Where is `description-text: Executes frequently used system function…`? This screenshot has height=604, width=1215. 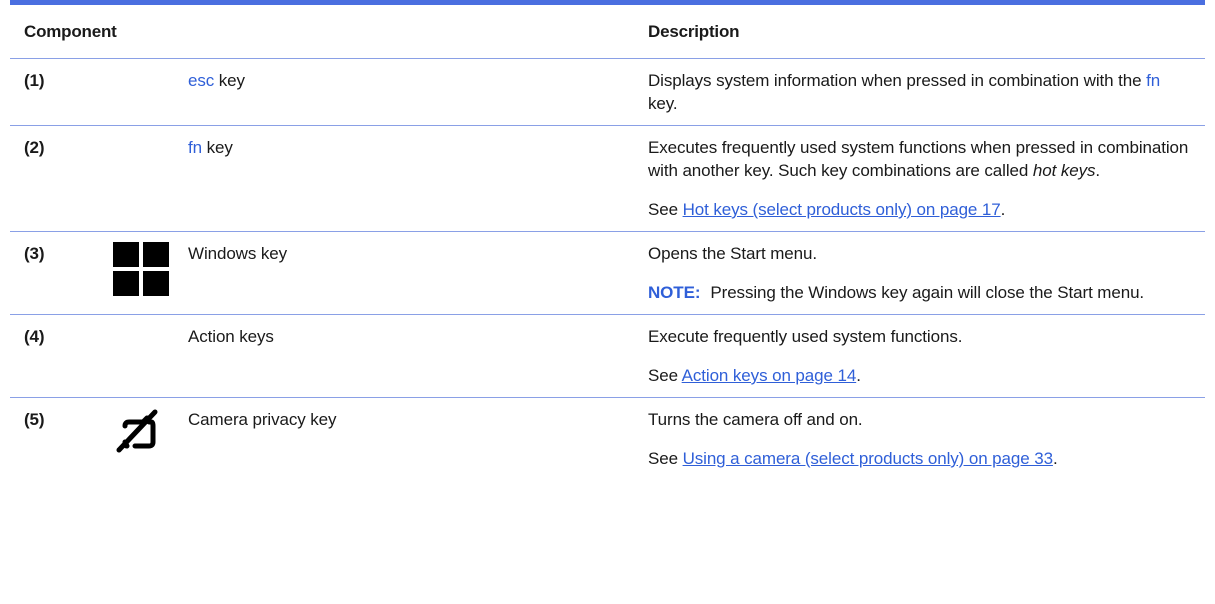 description-text: Executes frequently used system function… is located at coordinates (918, 159).